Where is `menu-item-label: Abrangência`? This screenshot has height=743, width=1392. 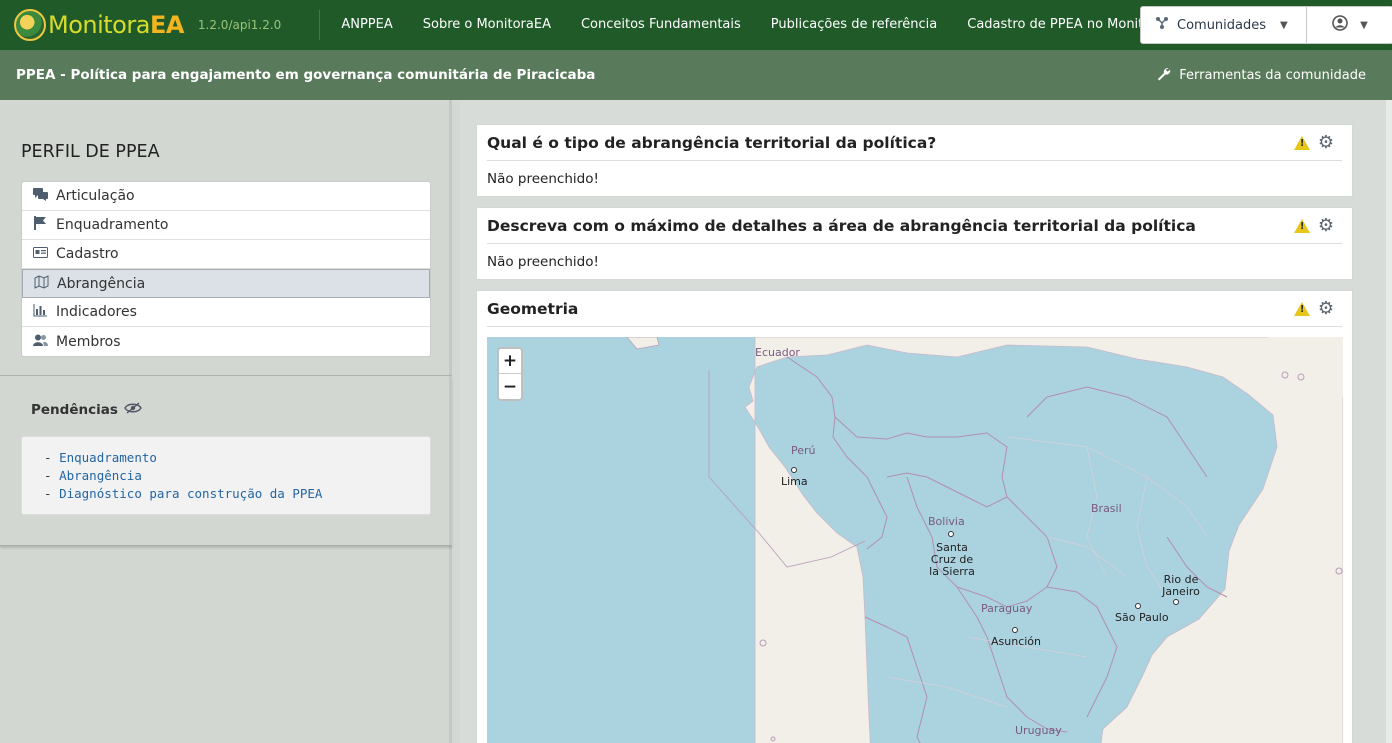
menu-item-label: Abrangência is located at coordinates (101, 283).